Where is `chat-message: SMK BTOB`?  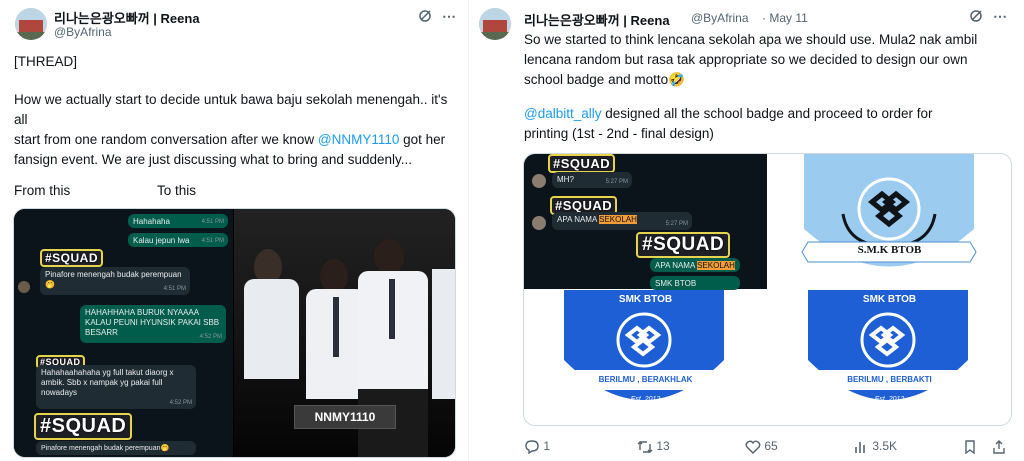 chat-message: SMK BTOB is located at coordinates (695, 283).